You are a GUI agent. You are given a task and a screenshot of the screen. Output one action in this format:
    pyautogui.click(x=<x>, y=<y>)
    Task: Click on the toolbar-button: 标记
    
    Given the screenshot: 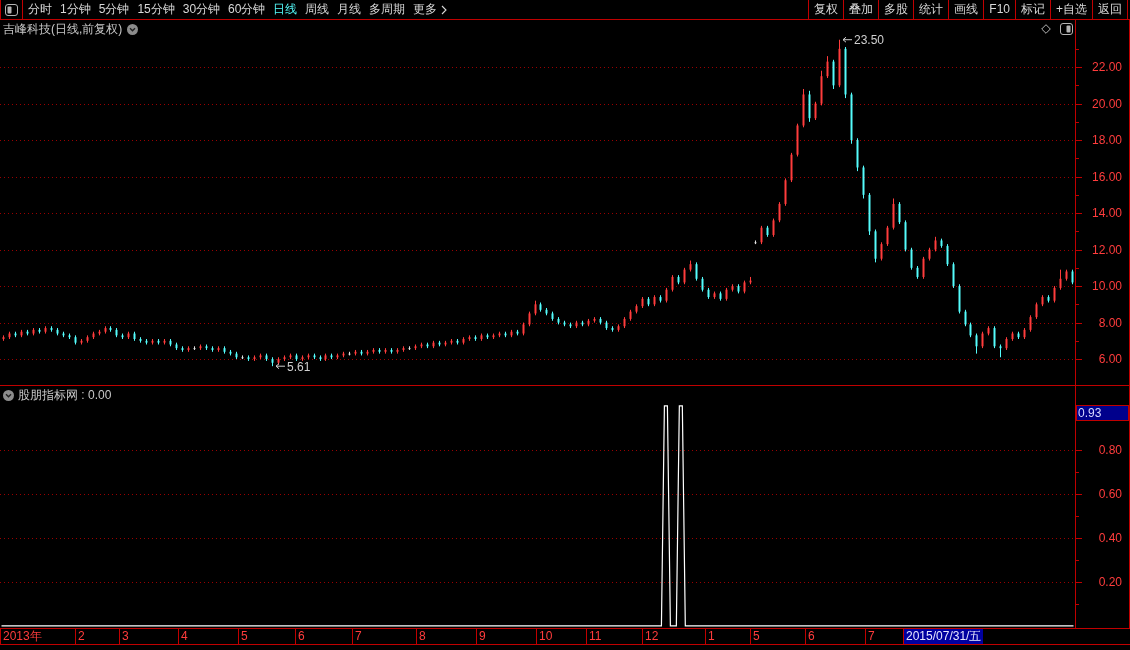 What is the action you would take?
    pyautogui.click(x=1032, y=9)
    